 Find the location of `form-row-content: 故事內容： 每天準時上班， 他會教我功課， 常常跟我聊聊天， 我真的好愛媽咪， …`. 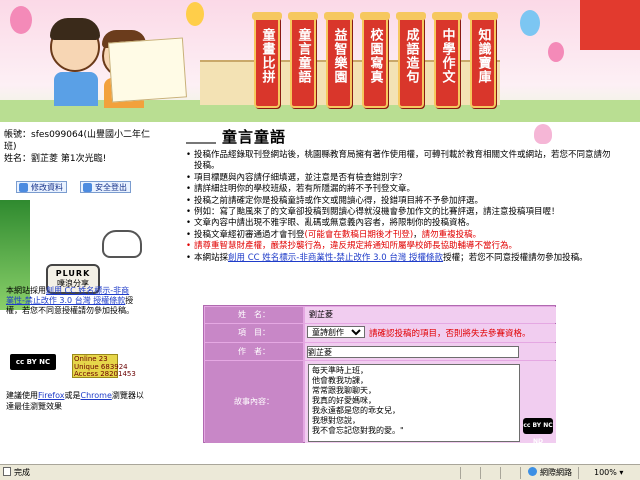

form-row-content: 故事內容： 每天準時上班， 他會教我功課， 常常跟我聊聊天， 我真的好愛媽咪， … is located at coordinates (380, 403).